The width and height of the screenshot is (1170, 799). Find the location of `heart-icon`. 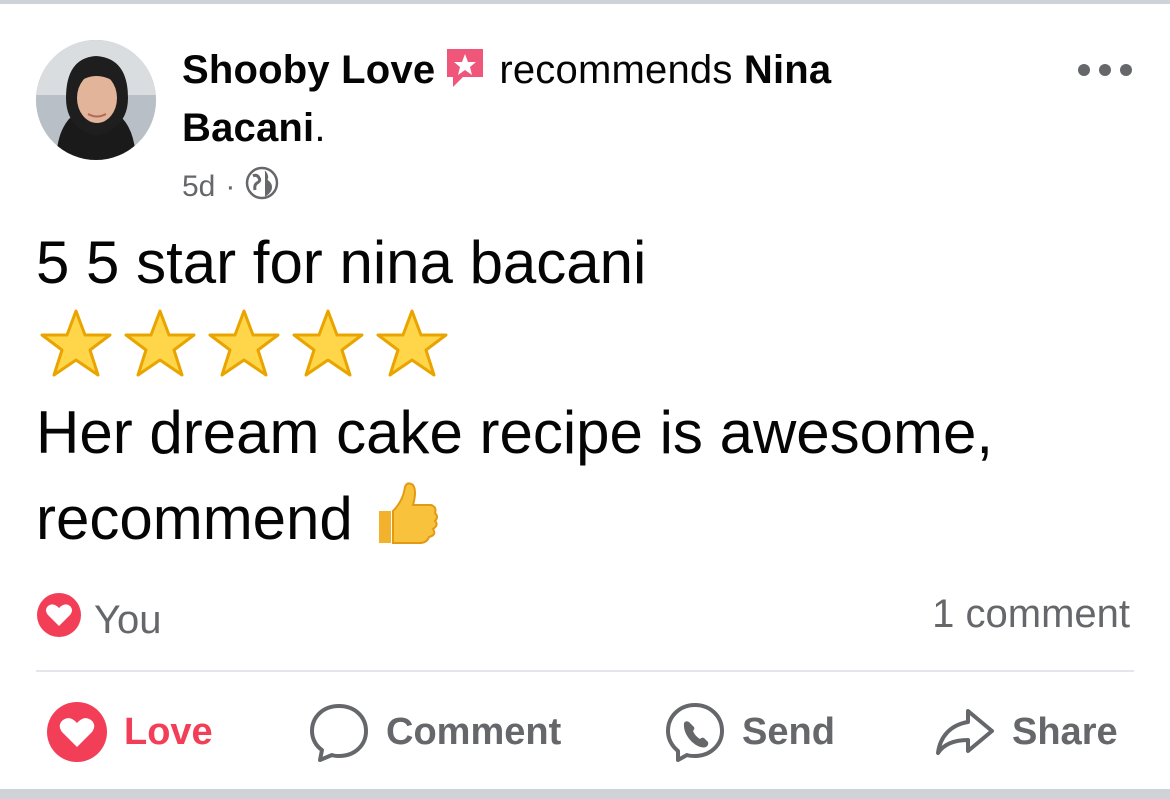

heart-icon is located at coordinates (77, 732).